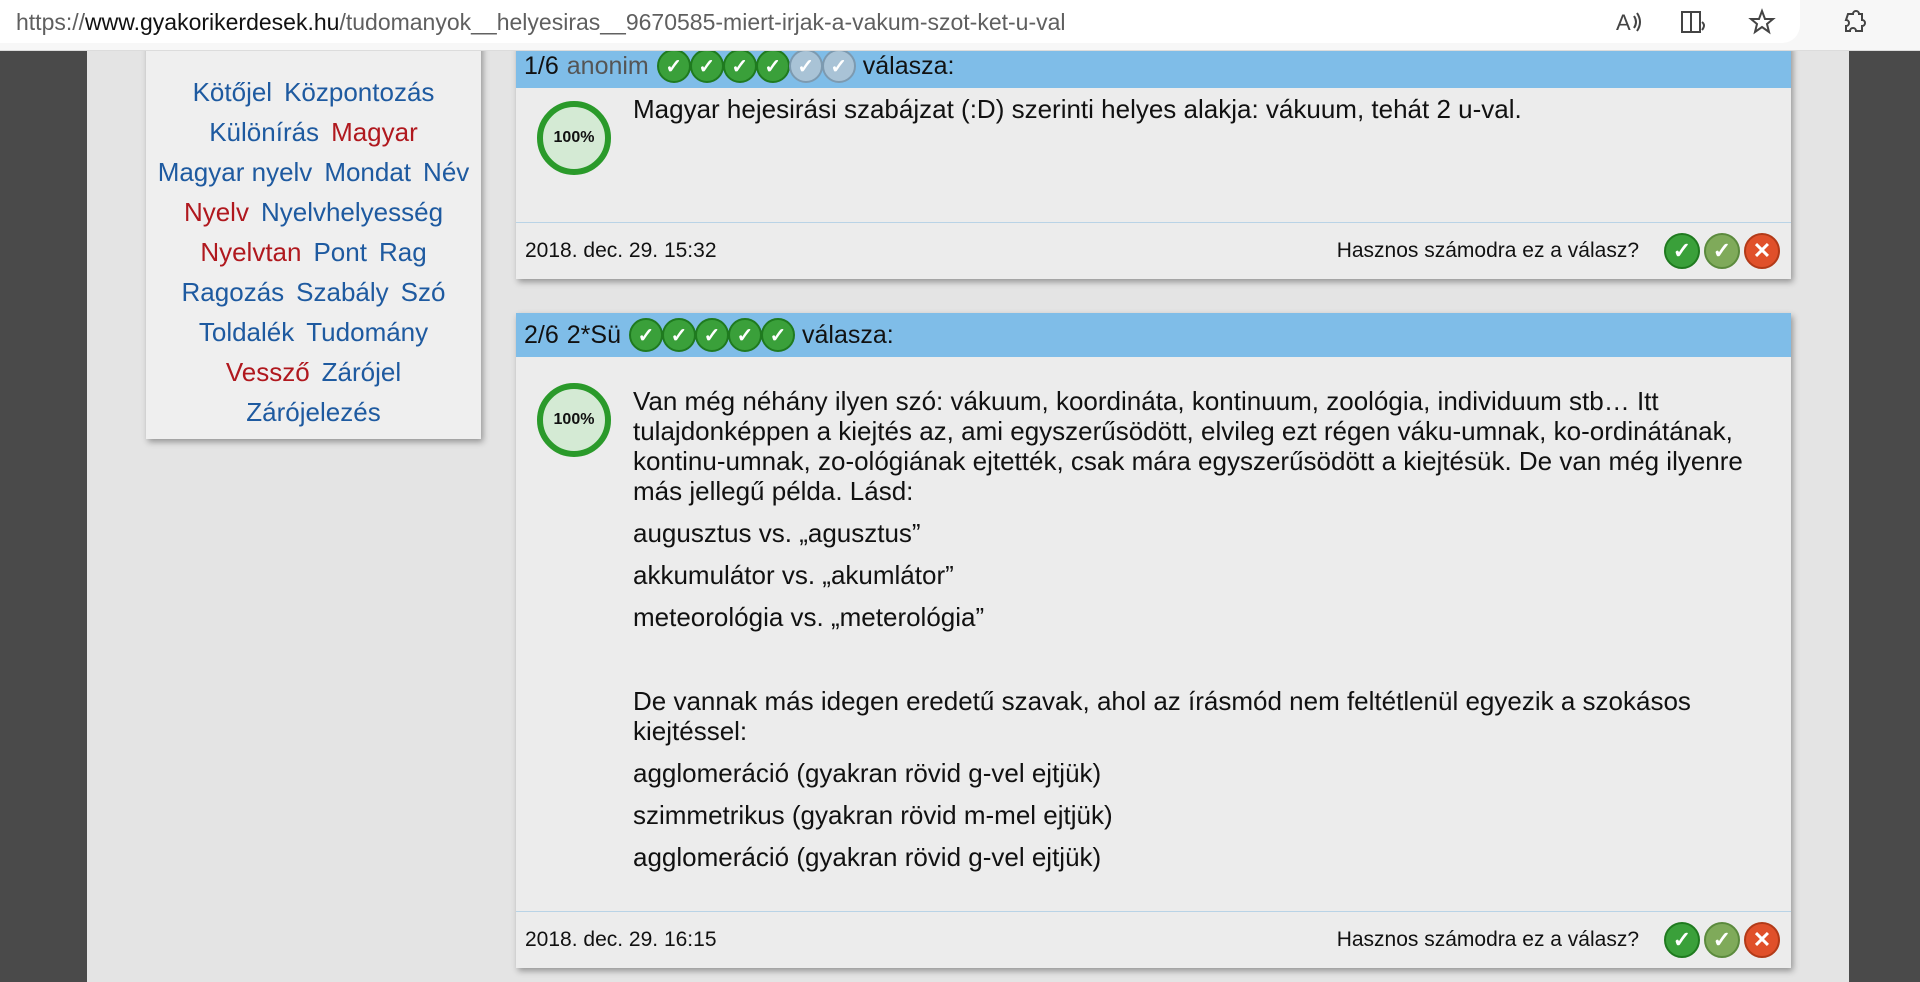 This screenshot has width=1920, height=982. I want to click on rating-checks: ✓ ✓ ✓ ✓ ✓, so click(711, 335).